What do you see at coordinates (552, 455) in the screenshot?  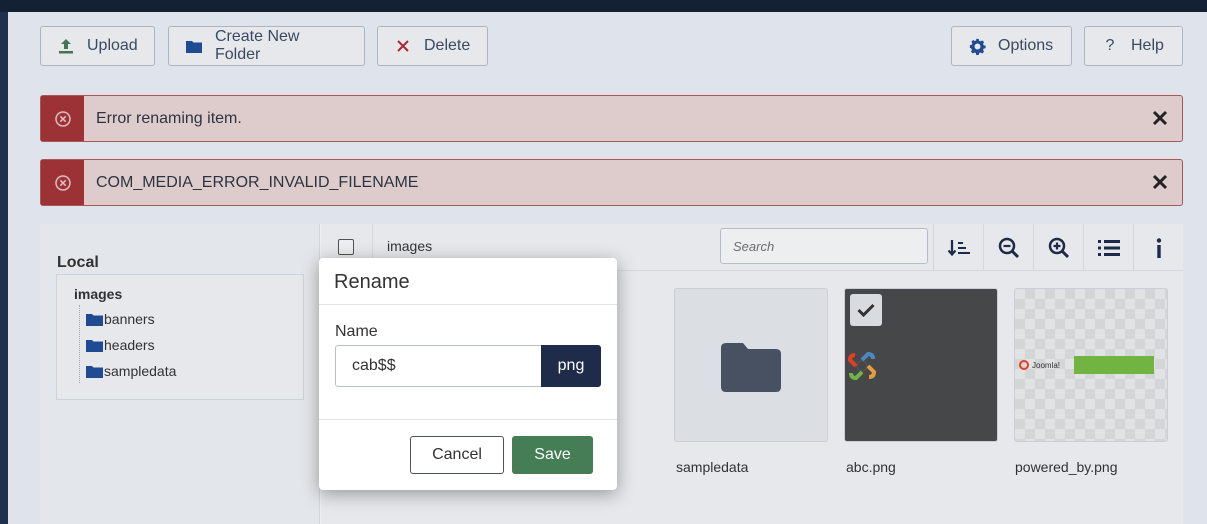 I see `save-button: Save` at bounding box center [552, 455].